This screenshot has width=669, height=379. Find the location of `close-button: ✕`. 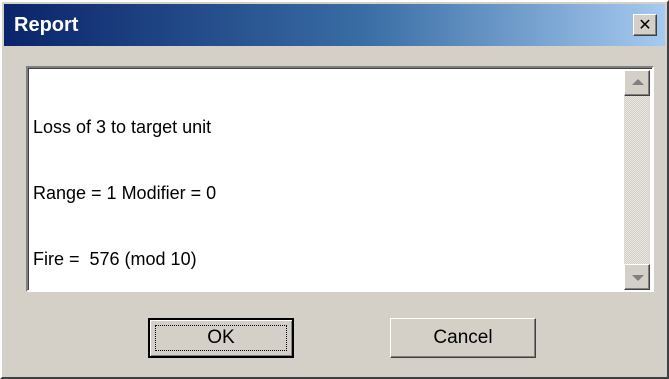

close-button: ✕ is located at coordinates (645, 25).